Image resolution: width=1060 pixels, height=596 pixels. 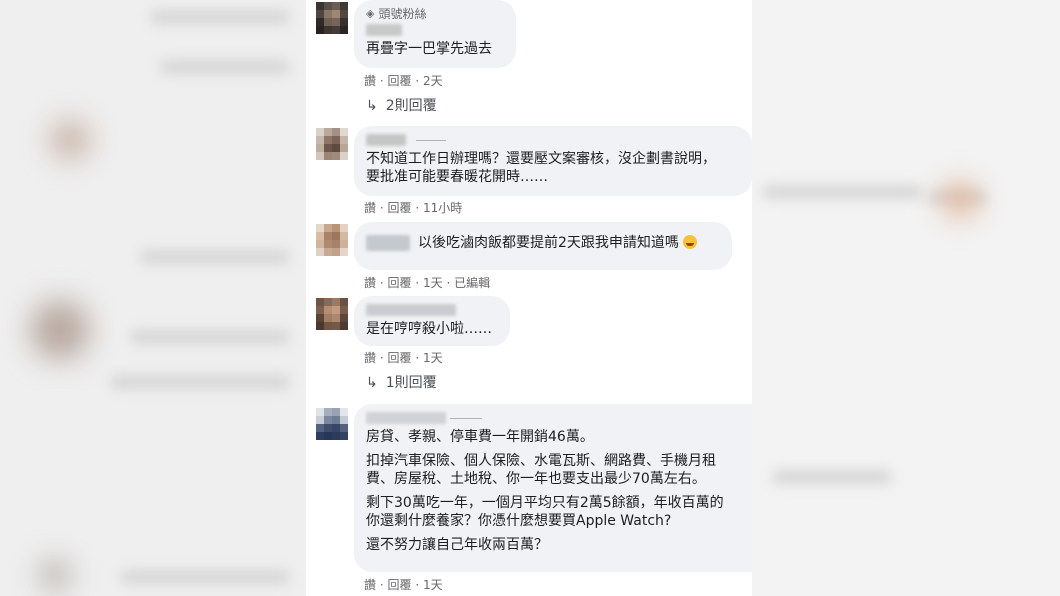 I want to click on comment-actions: 讚 · 回覆 · 2天, so click(x=403, y=81).